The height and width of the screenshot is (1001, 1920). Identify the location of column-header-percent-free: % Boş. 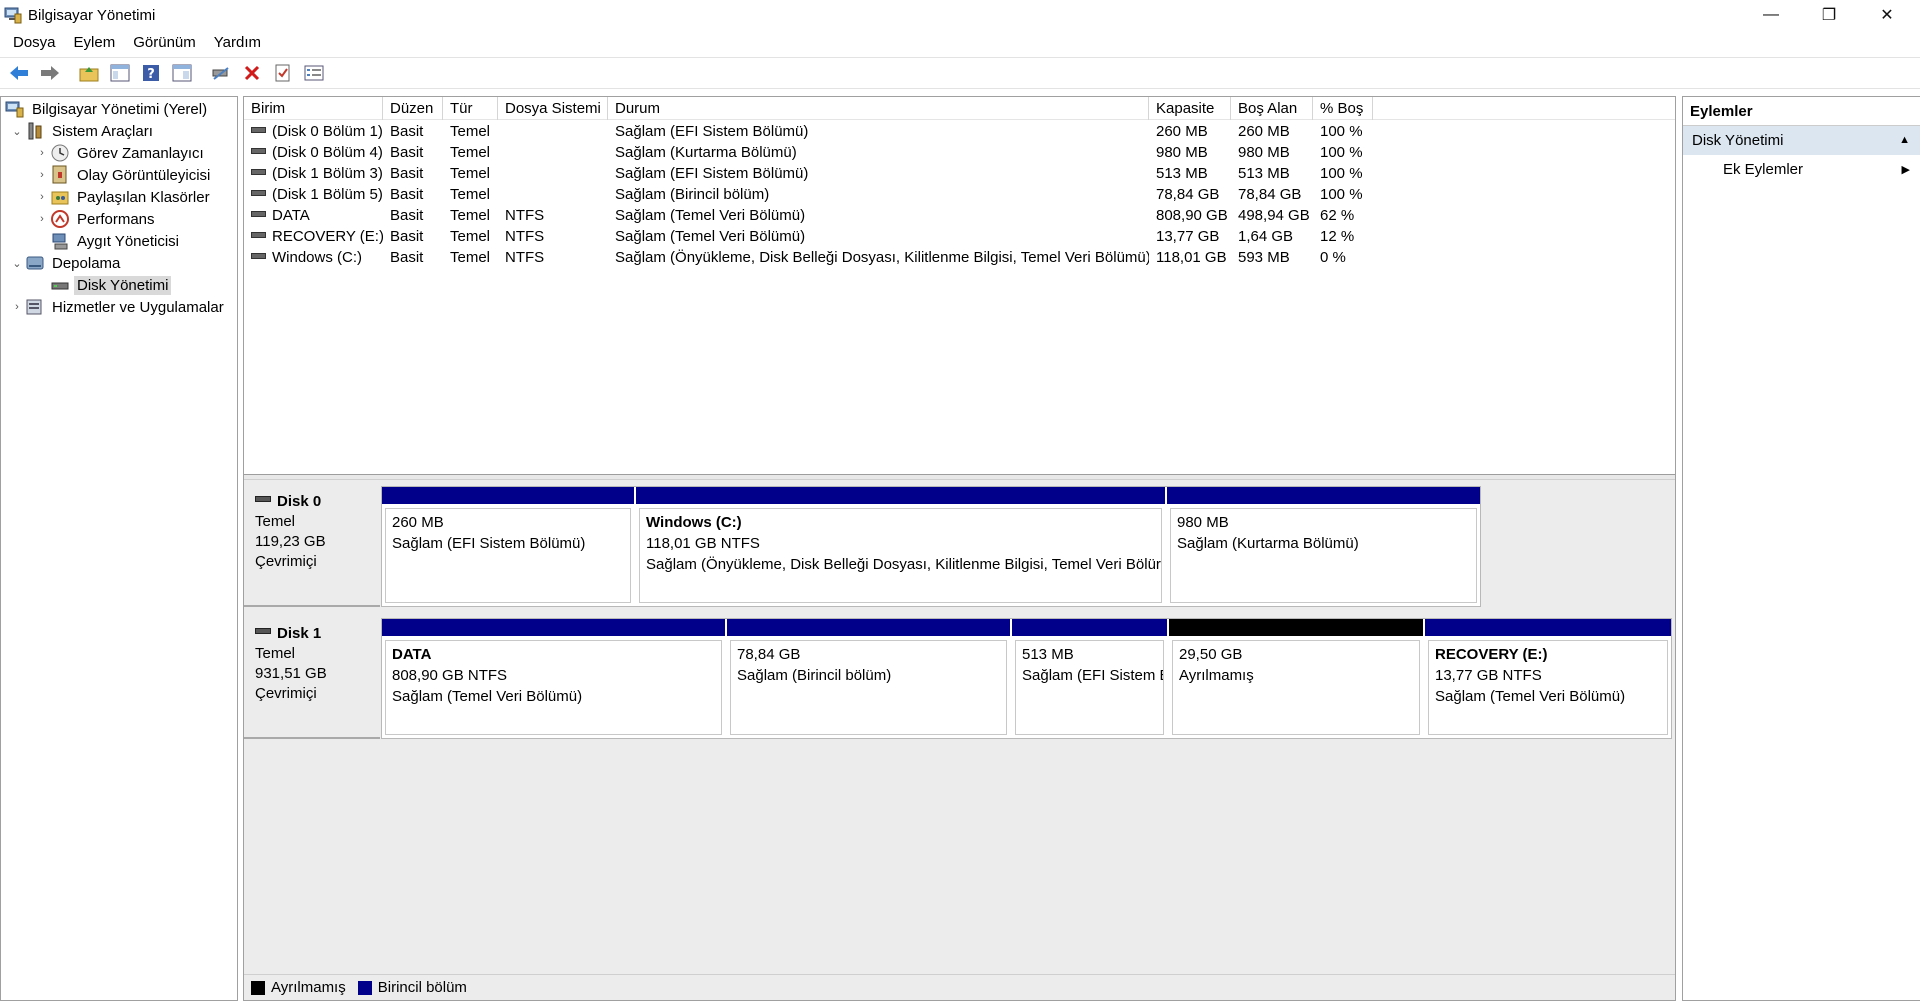
(1343, 108).